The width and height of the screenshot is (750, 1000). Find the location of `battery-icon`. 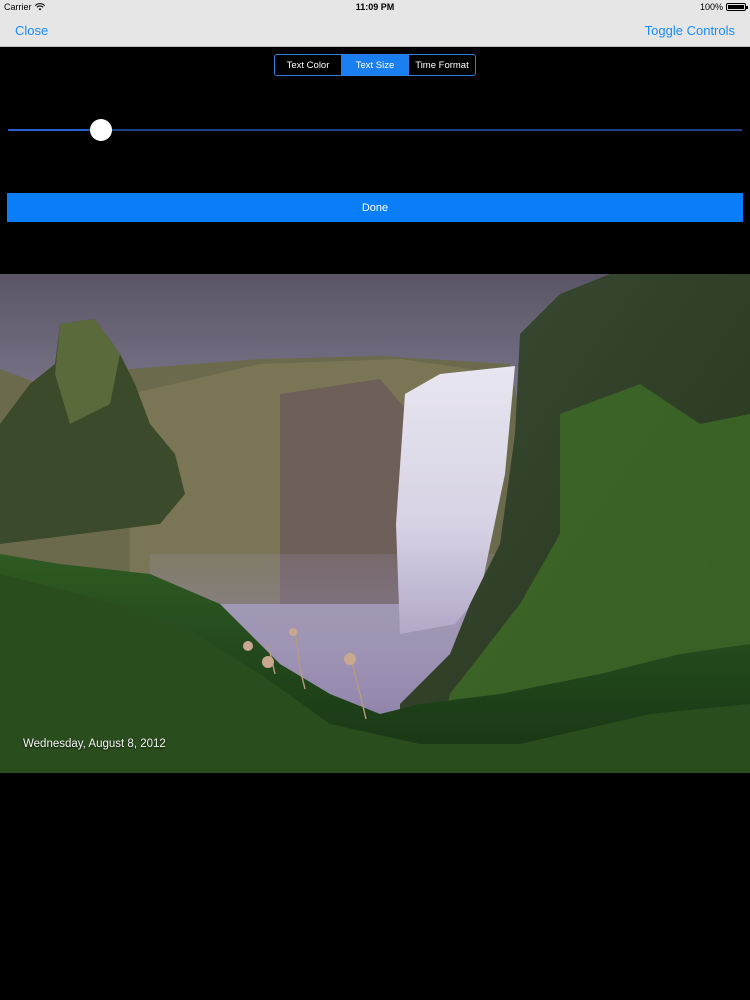

battery-icon is located at coordinates (737, 7).